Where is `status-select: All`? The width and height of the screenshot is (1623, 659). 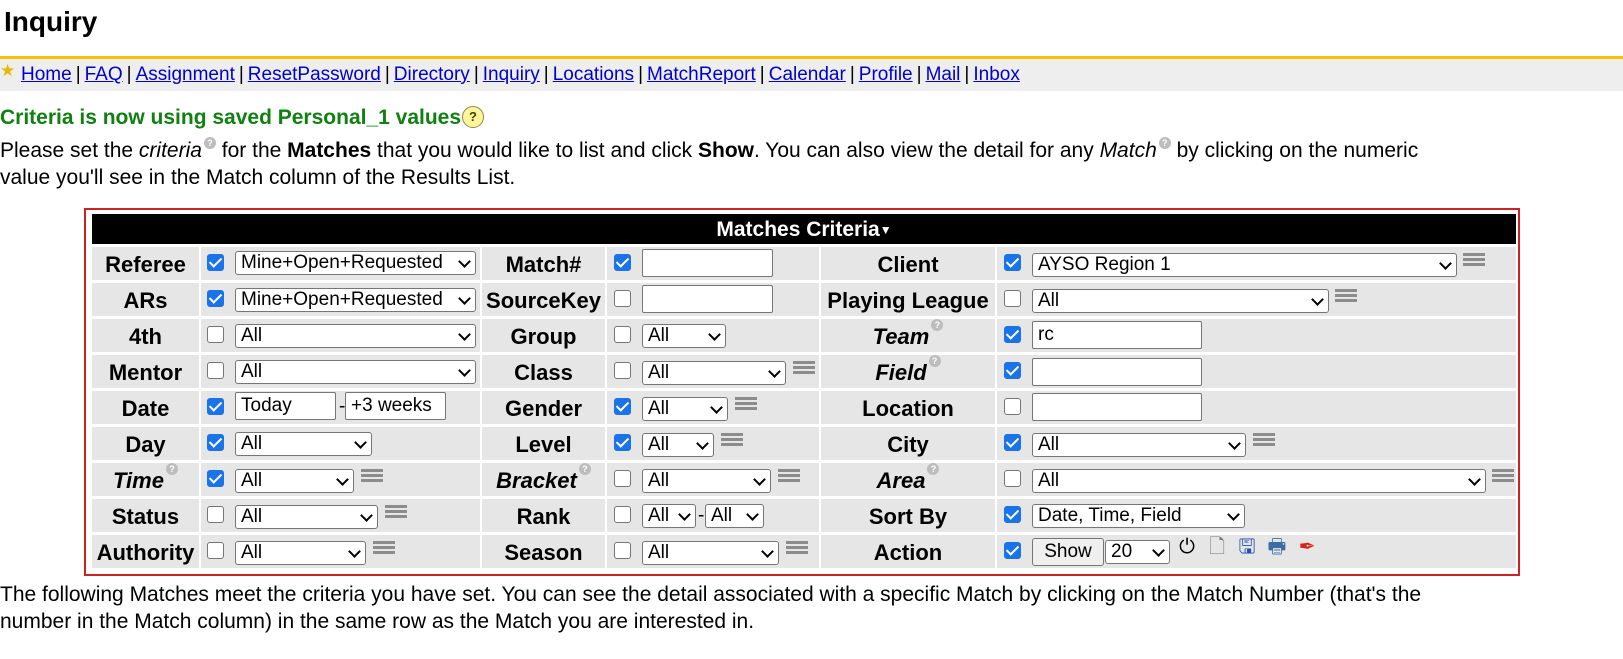
status-select: All is located at coordinates (306, 517).